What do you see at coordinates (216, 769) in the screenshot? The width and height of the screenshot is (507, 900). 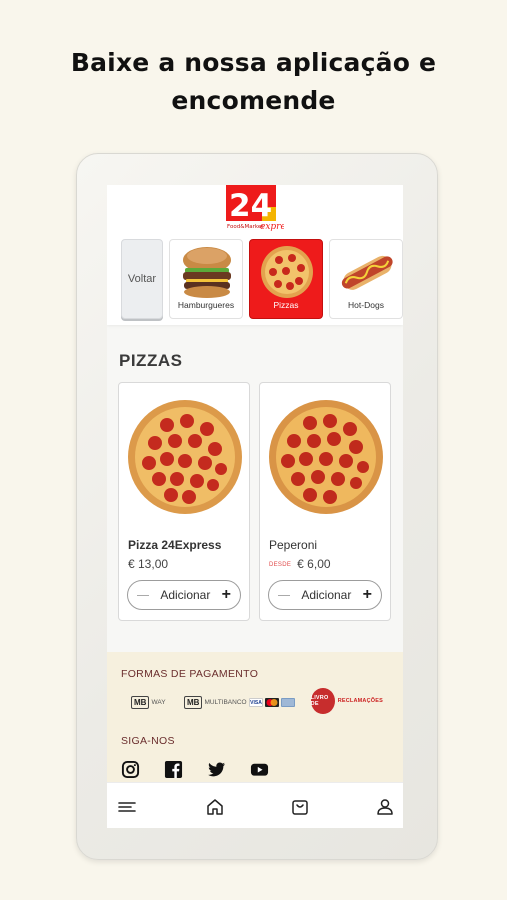 I see `twitter-icon` at bounding box center [216, 769].